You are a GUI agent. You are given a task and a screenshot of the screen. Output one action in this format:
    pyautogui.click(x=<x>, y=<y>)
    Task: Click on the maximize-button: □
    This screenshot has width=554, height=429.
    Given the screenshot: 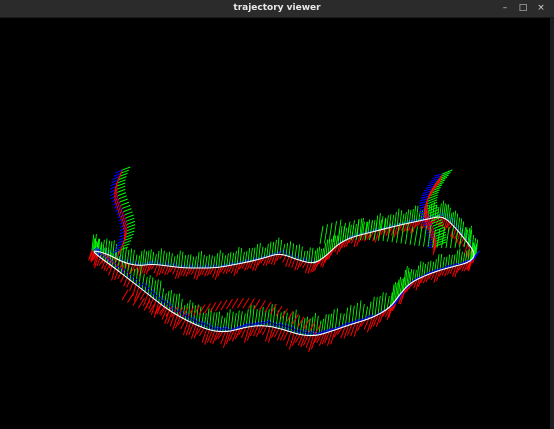 What is the action you would take?
    pyautogui.click(x=523, y=8)
    